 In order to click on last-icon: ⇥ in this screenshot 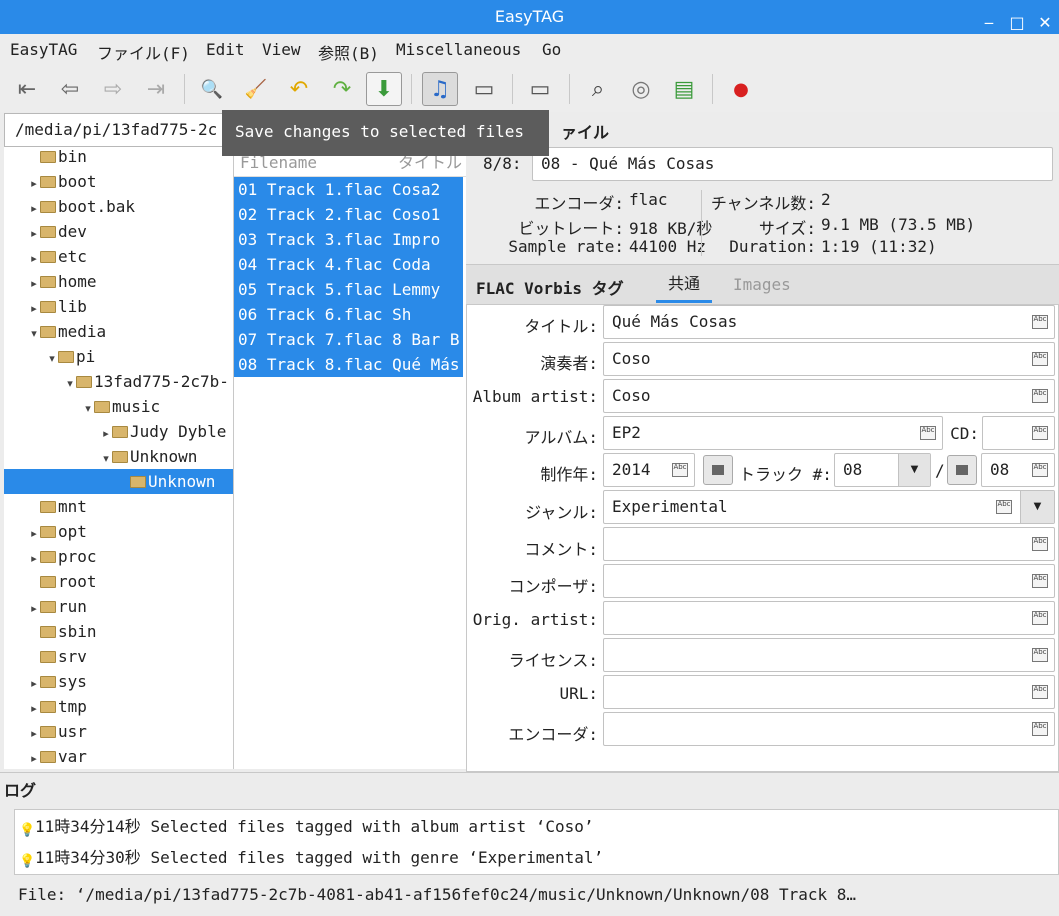, I will do `click(156, 89)`.